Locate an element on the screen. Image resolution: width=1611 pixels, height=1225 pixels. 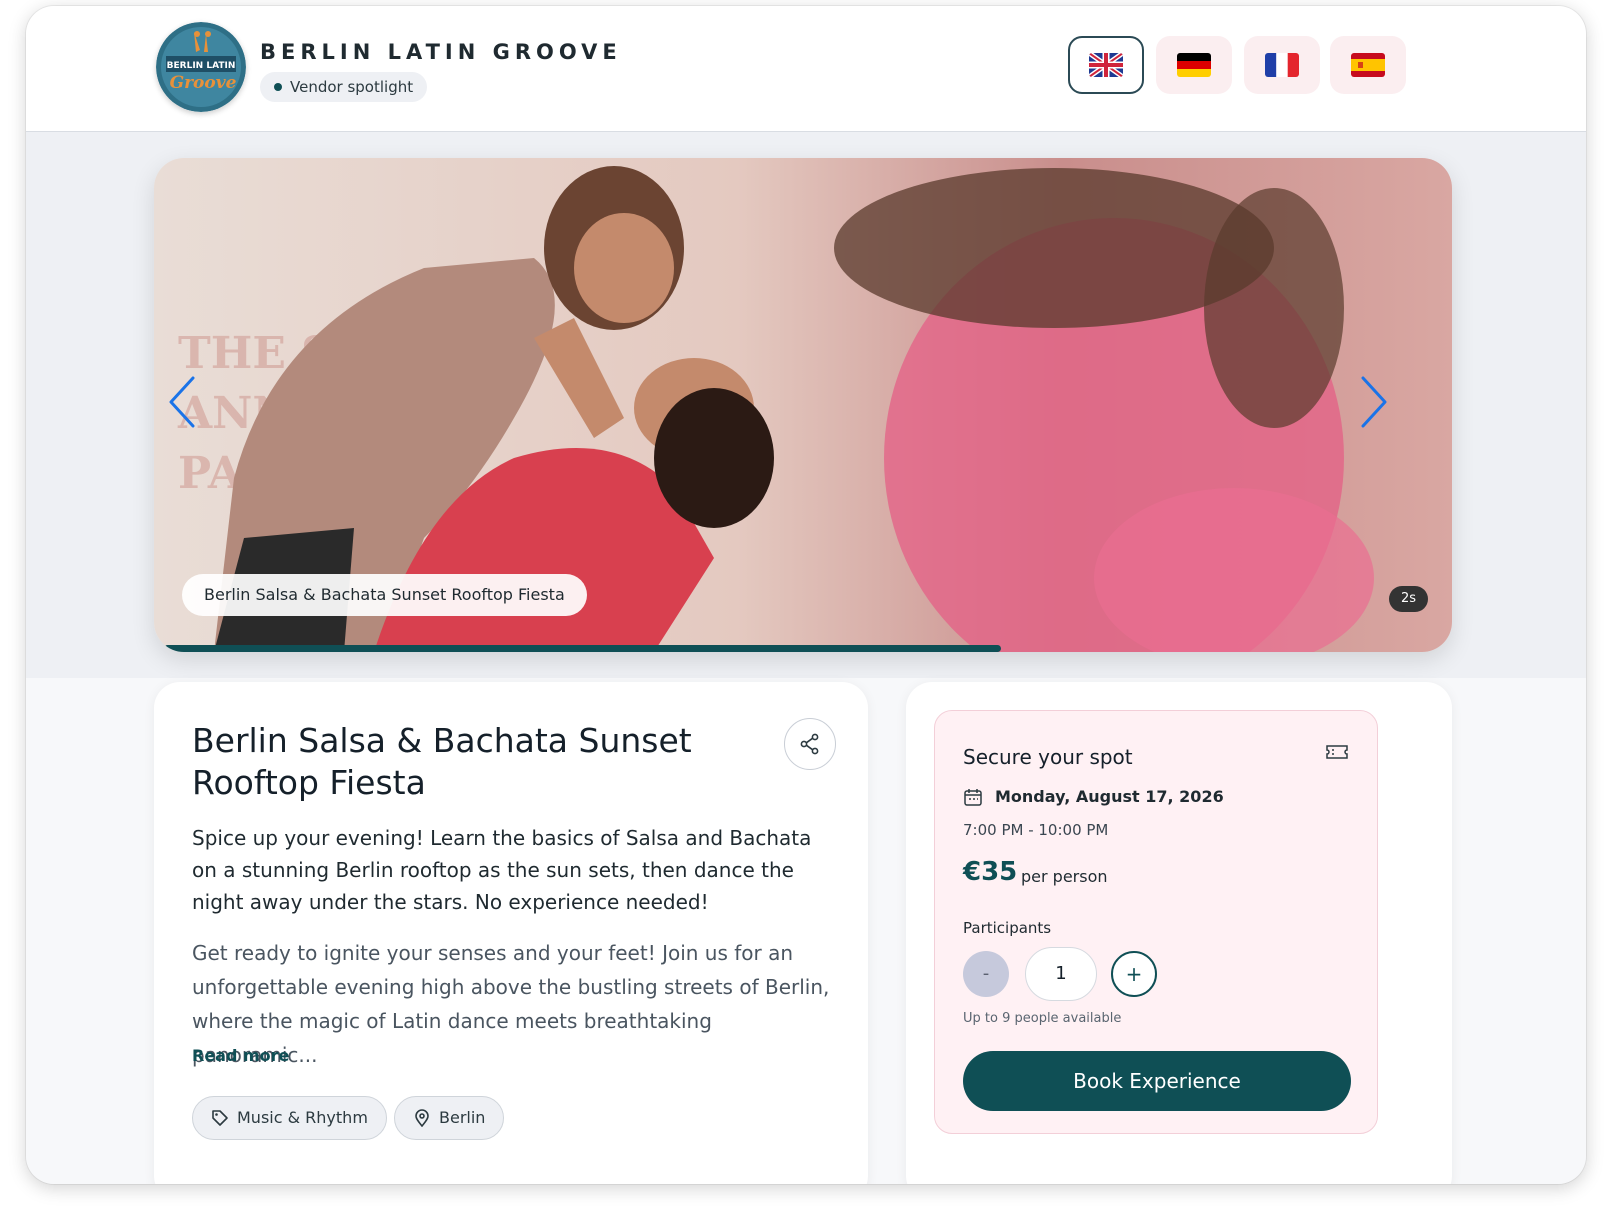
ticket-icon is located at coordinates (1337, 752).